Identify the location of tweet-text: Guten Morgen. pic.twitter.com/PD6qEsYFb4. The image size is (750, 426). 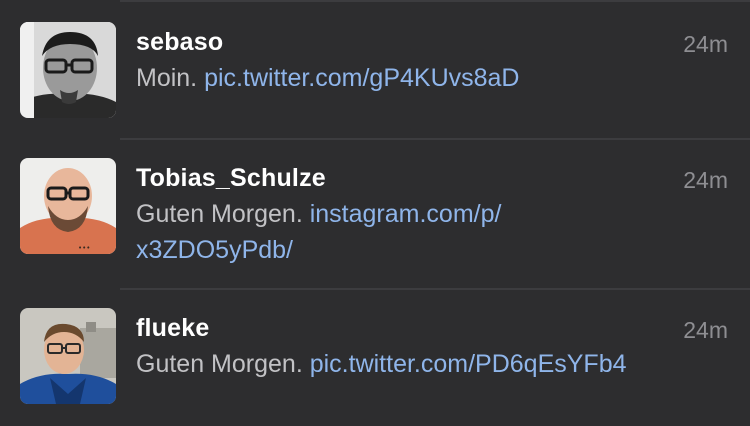
(428, 364).